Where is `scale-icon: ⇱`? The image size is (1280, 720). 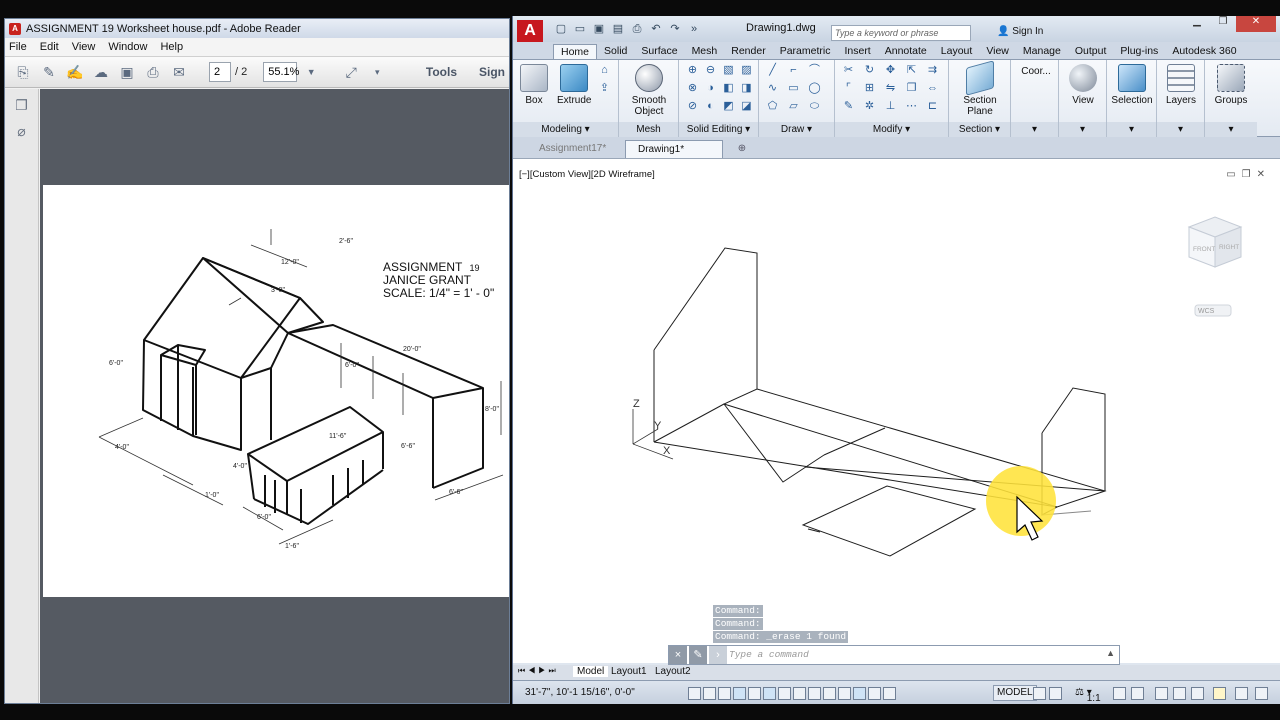 scale-icon: ⇱ is located at coordinates (911, 70).